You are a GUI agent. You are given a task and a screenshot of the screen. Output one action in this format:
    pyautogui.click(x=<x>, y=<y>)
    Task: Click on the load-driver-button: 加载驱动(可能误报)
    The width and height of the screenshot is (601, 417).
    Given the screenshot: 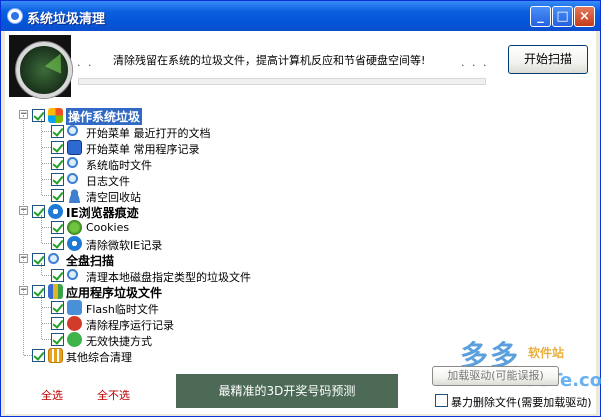 What is the action you would take?
    pyautogui.click(x=495, y=376)
    